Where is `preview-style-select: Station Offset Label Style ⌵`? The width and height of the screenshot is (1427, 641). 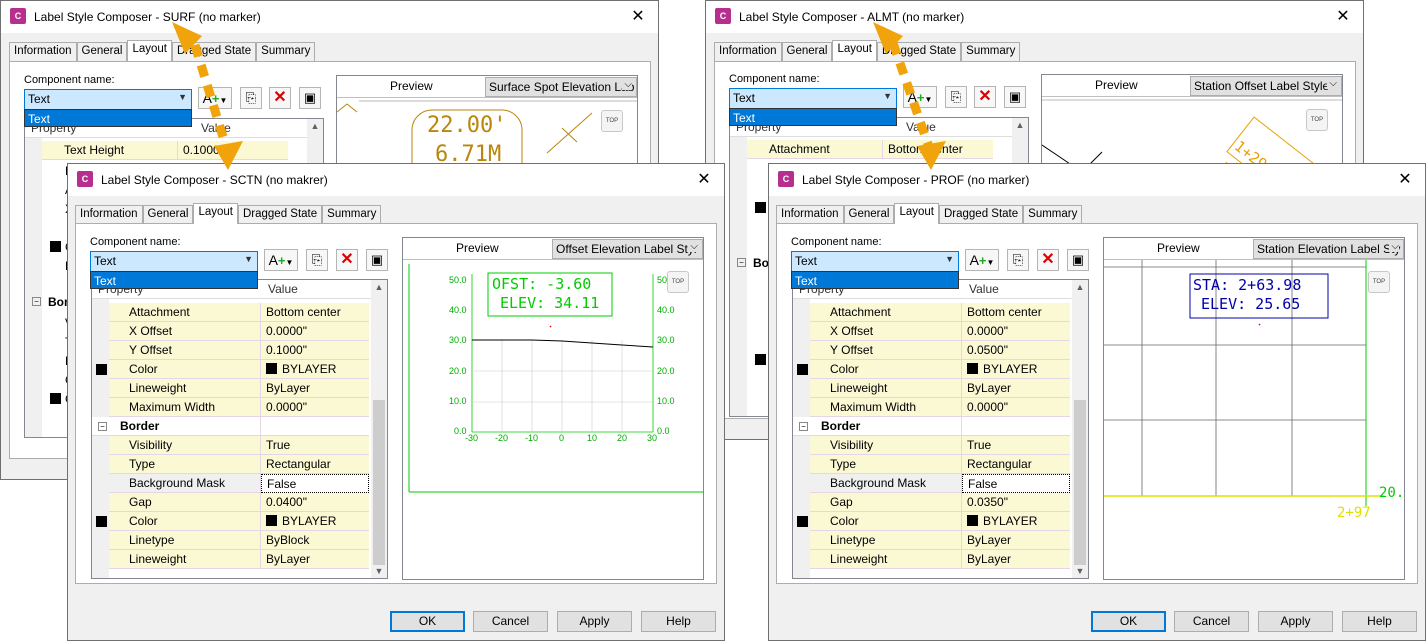
preview-style-select: Station Offset Label Style ⌵ is located at coordinates (1266, 86).